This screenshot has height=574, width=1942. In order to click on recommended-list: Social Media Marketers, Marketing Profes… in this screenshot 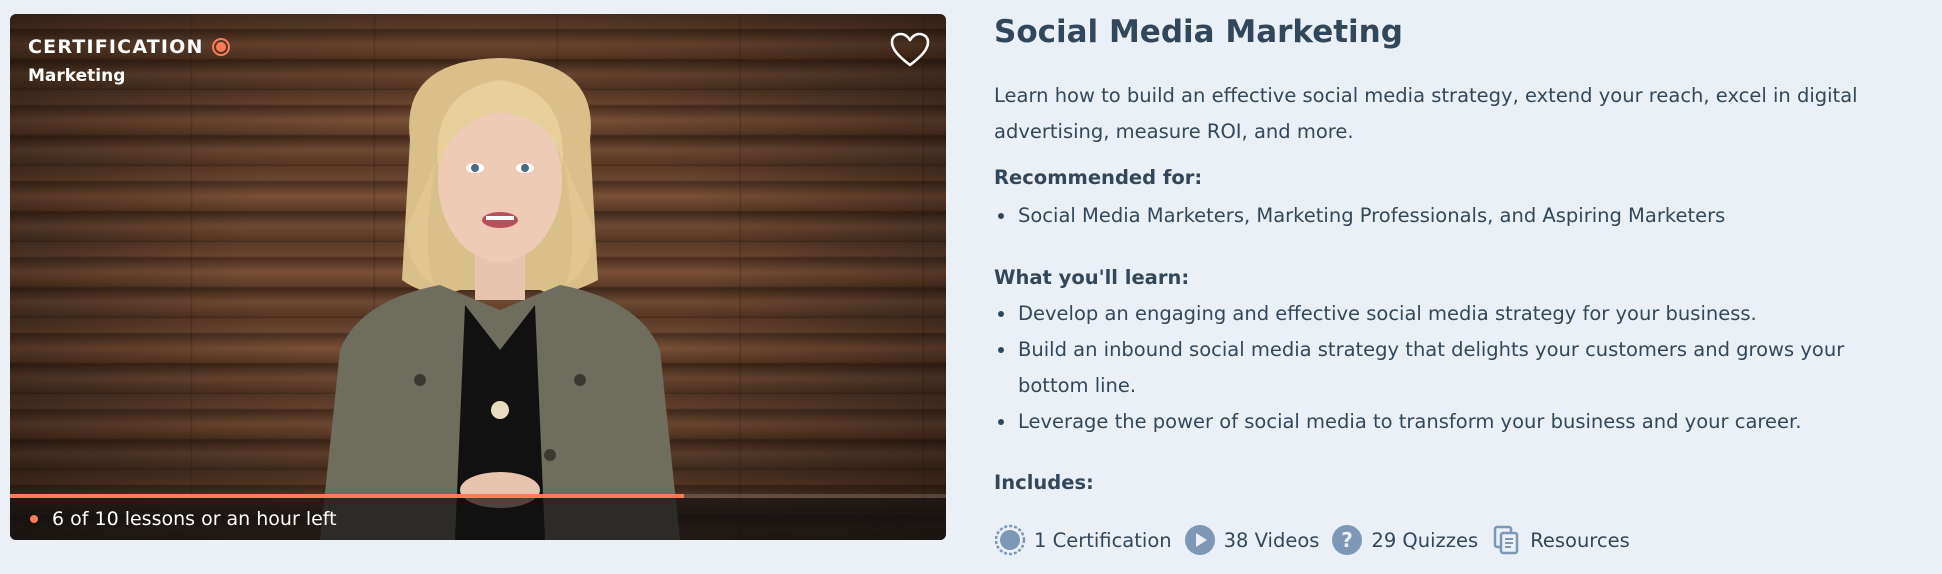, I will do `click(1444, 216)`.